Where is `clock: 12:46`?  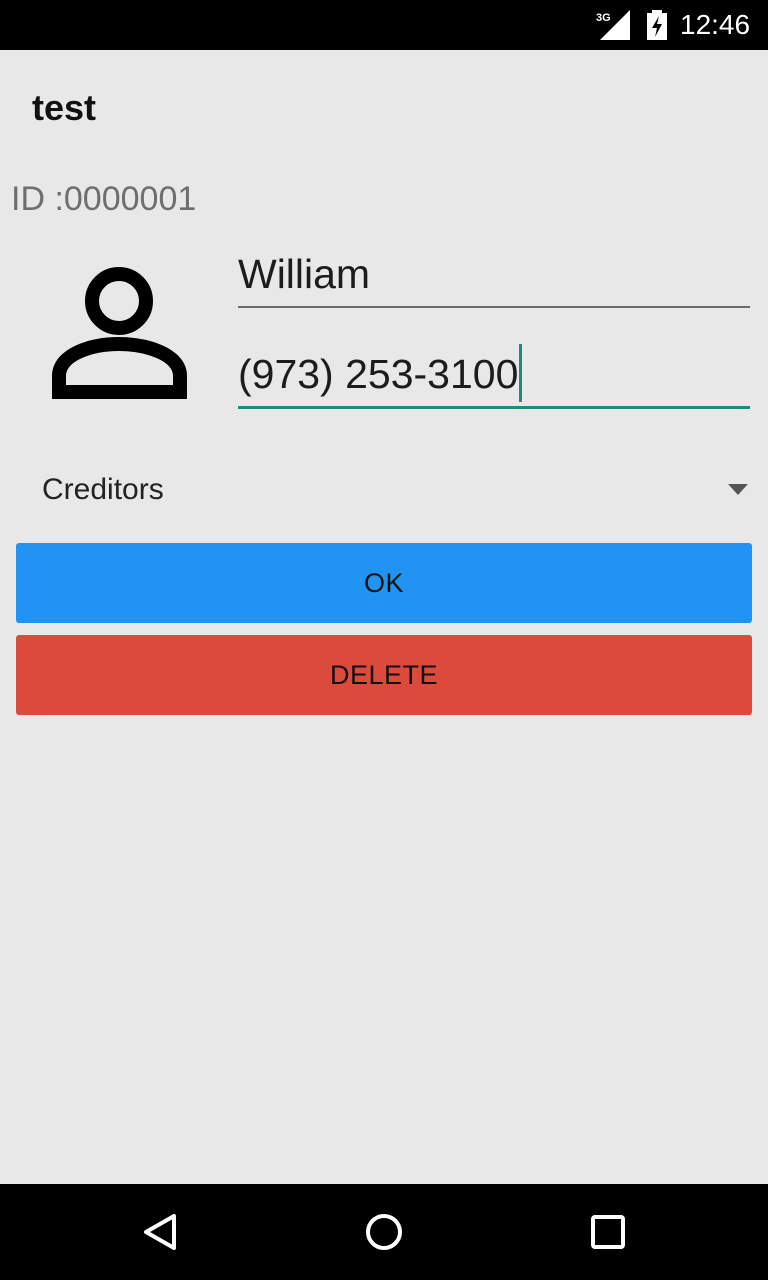
clock: 12:46 is located at coordinates (715, 24).